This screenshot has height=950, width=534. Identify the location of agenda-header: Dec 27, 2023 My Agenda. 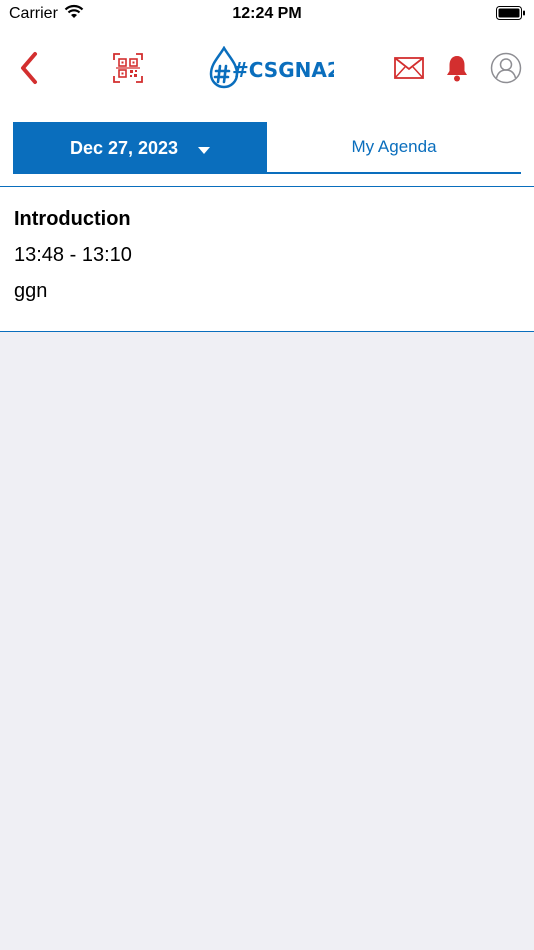
(267, 147).